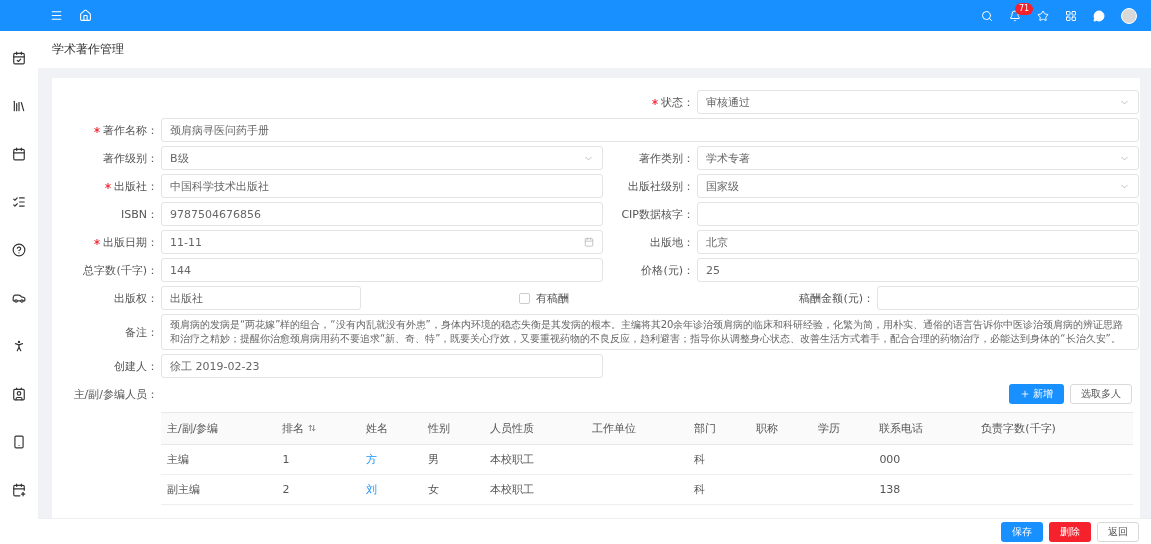 This screenshot has height=544, width=1151. What do you see at coordinates (19, 346) in the screenshot?
I see `person-icon` at bounding box center [19, 346].